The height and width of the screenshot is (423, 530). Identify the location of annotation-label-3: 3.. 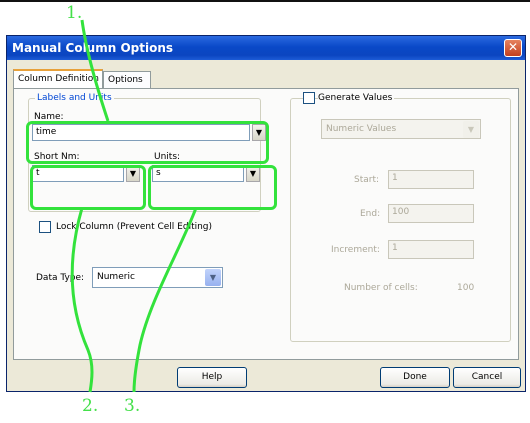
(132, 406).